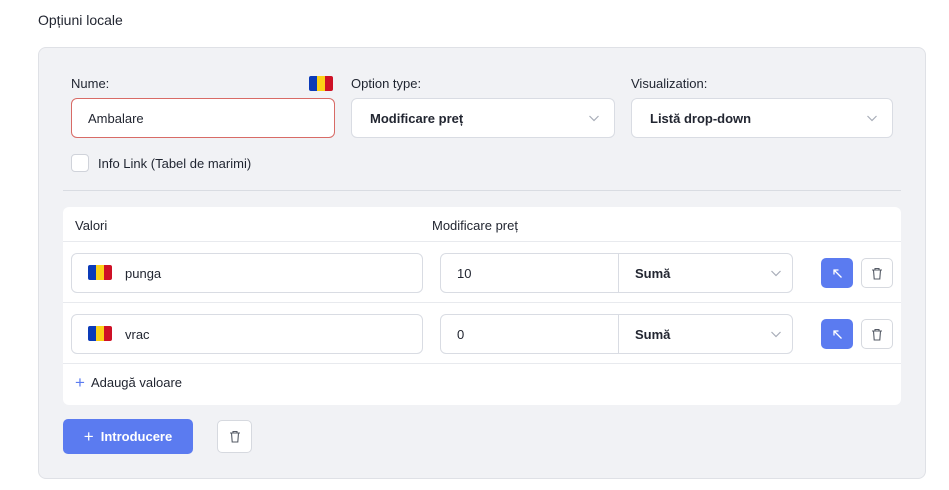 The image size is (949, 490). Describe the element at coordinates (203, 118) in the screenshot. I see `name-input: Ambalare` at that location.